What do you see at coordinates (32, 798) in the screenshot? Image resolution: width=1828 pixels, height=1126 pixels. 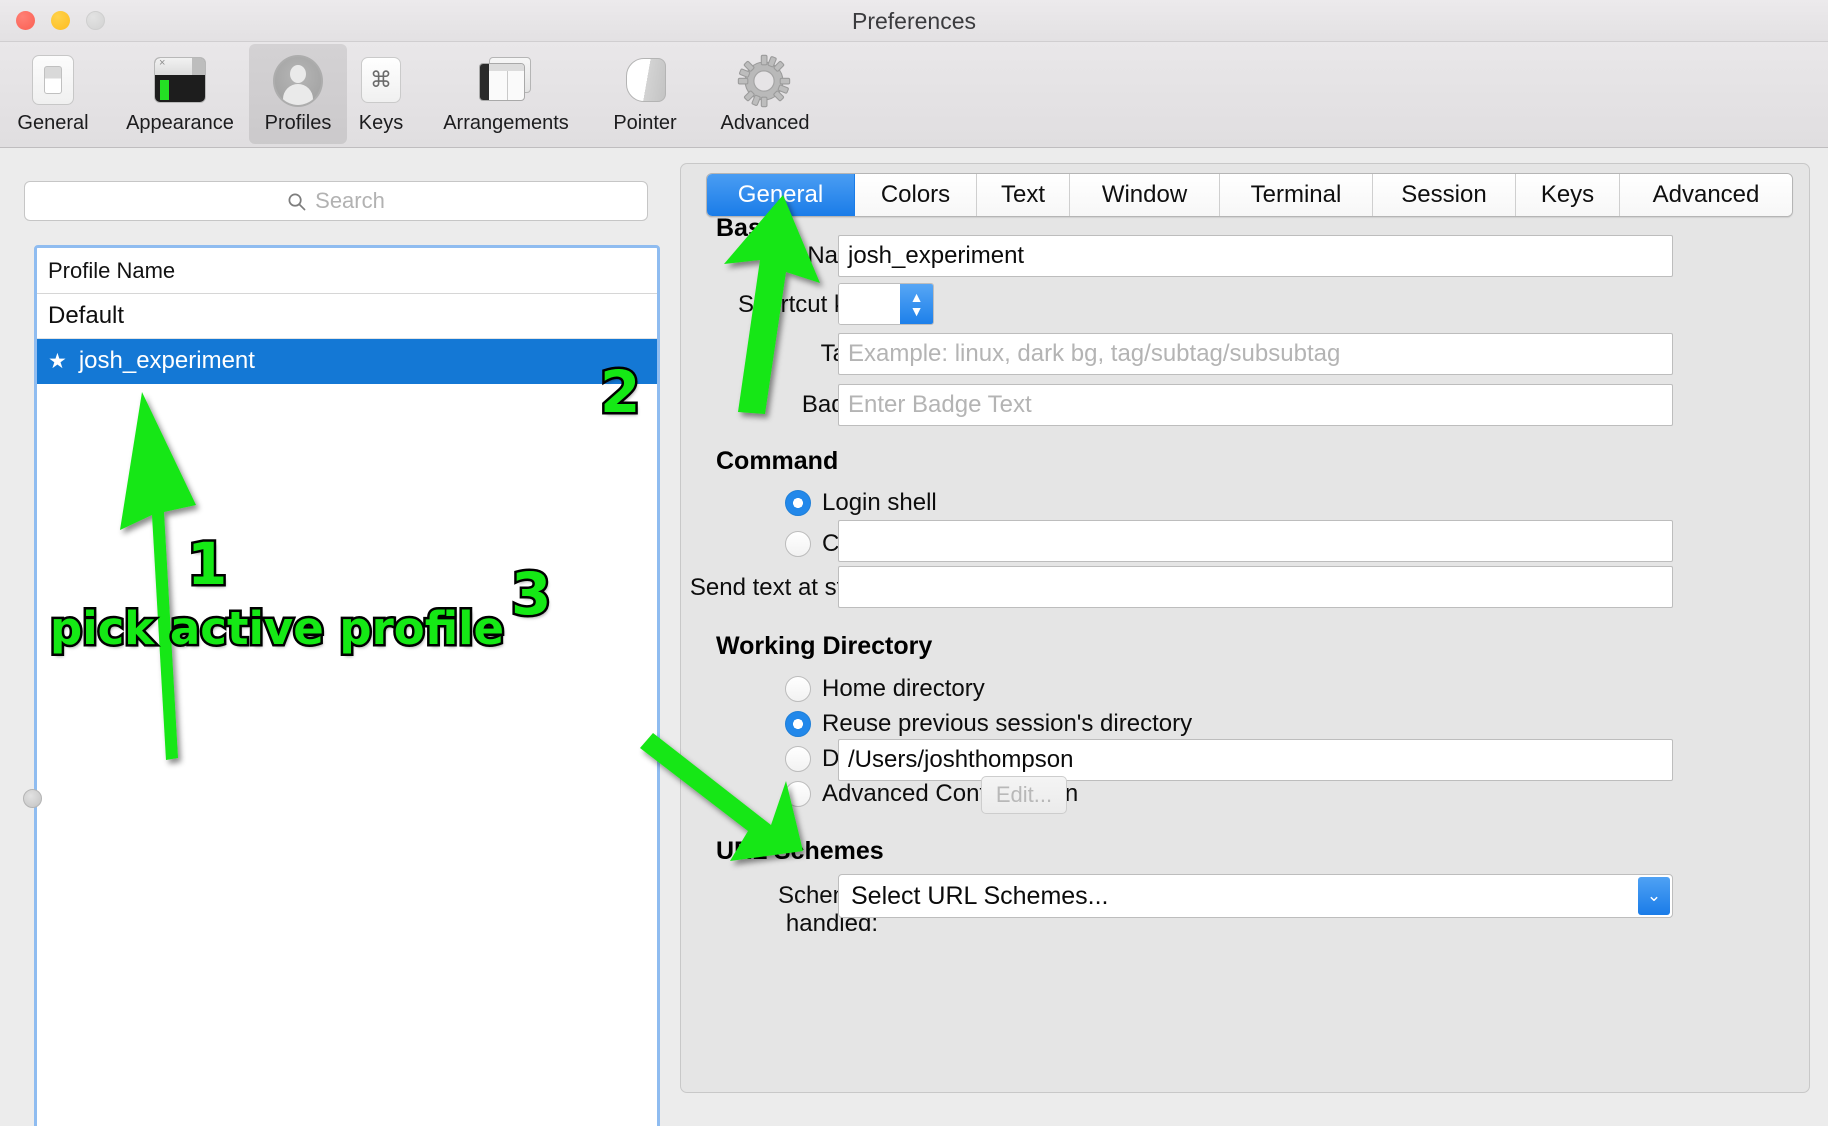 I see `split-view-handle` at bounding box center [32, 798].